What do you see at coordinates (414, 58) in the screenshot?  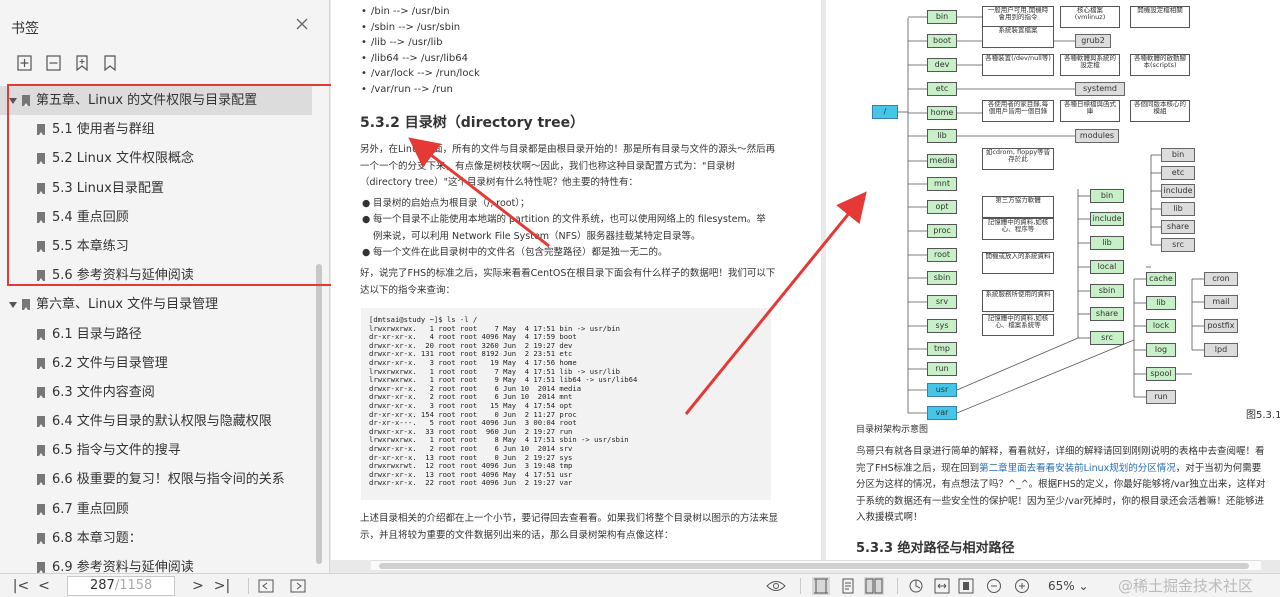 I see `list-item: •/lib64 --> /usr/lib64` at bounding box center [414, 58].